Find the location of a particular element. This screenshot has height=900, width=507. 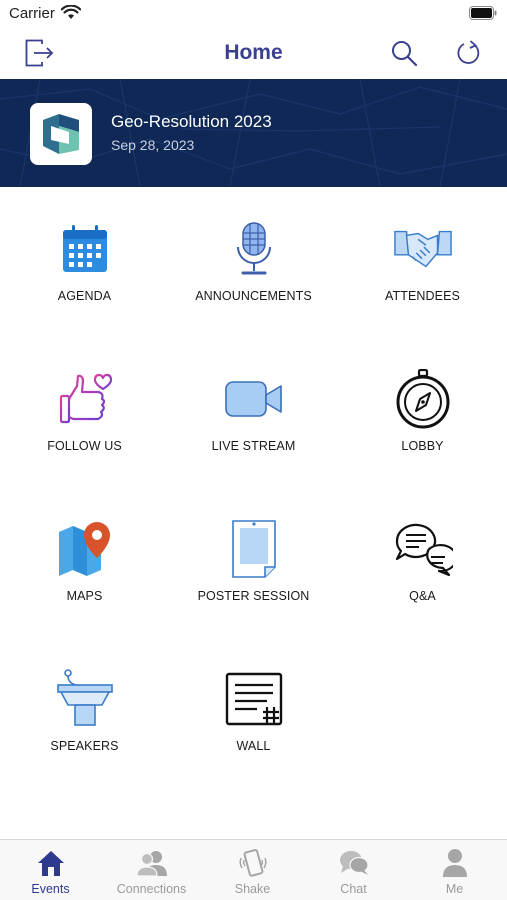

tab-events: Events is located at coordinates (50, 870).